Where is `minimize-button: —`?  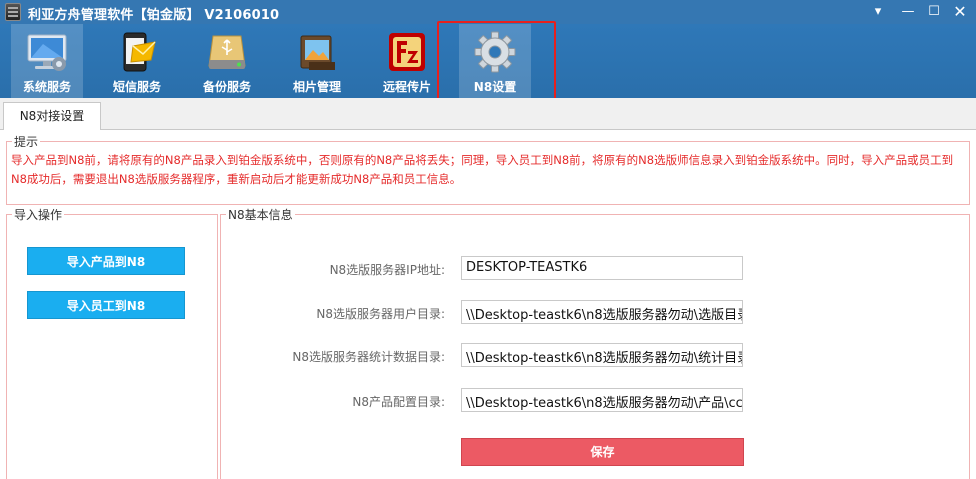 minimize-button: — is located at coordinates (908, 12).